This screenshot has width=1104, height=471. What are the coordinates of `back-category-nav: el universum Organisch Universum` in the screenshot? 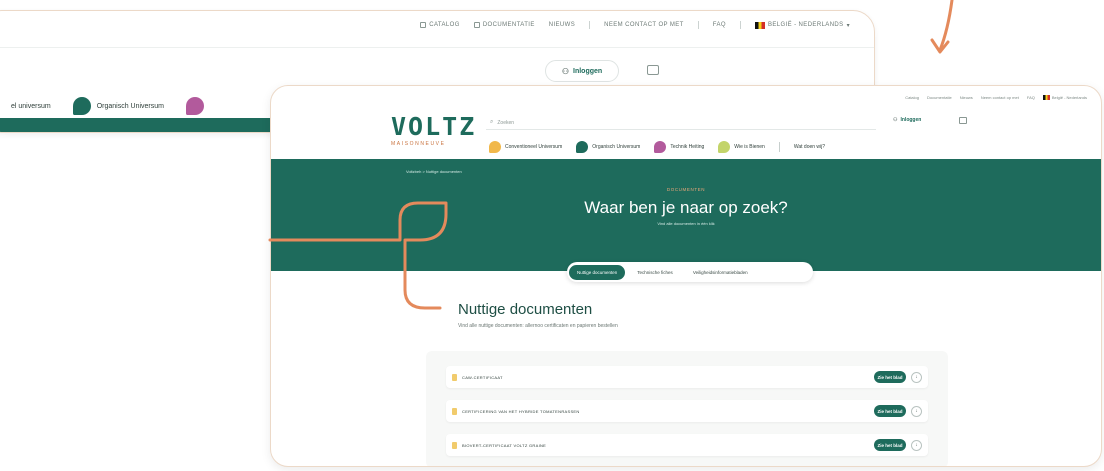 It's located at (107, 106).